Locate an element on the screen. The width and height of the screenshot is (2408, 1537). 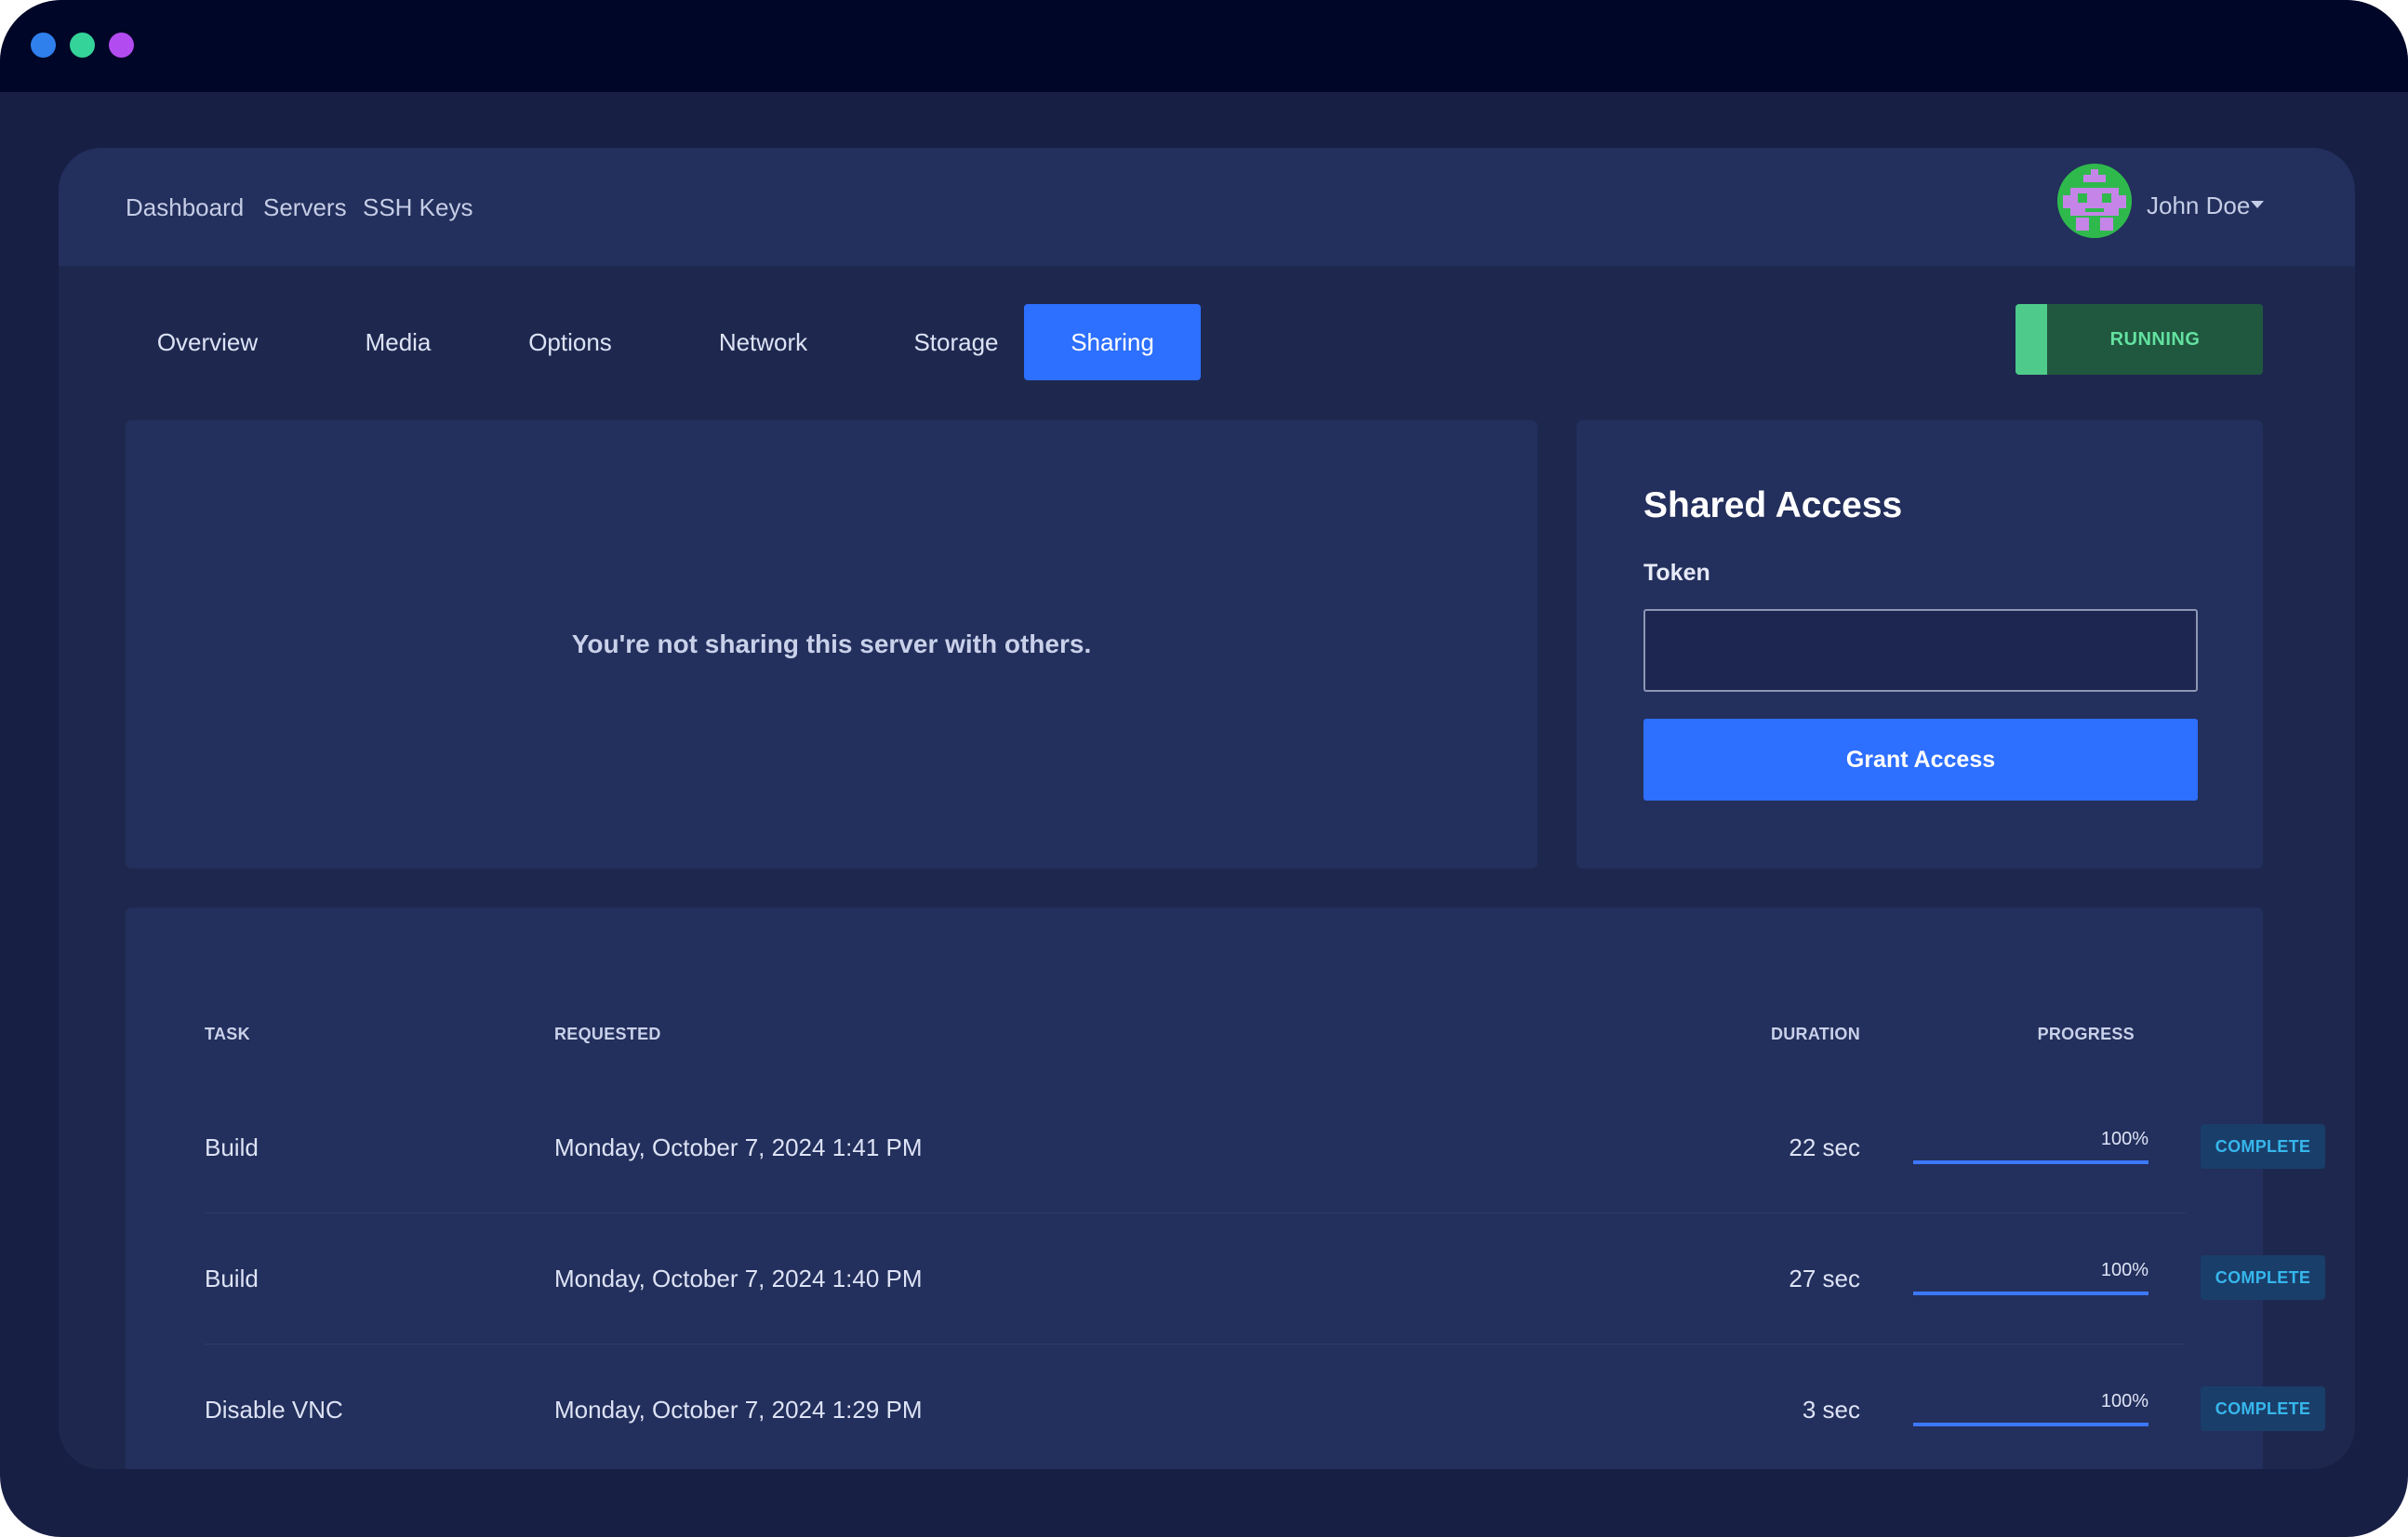
nav-link-dashboard: Dashboard is located at coordinates (185, 207).